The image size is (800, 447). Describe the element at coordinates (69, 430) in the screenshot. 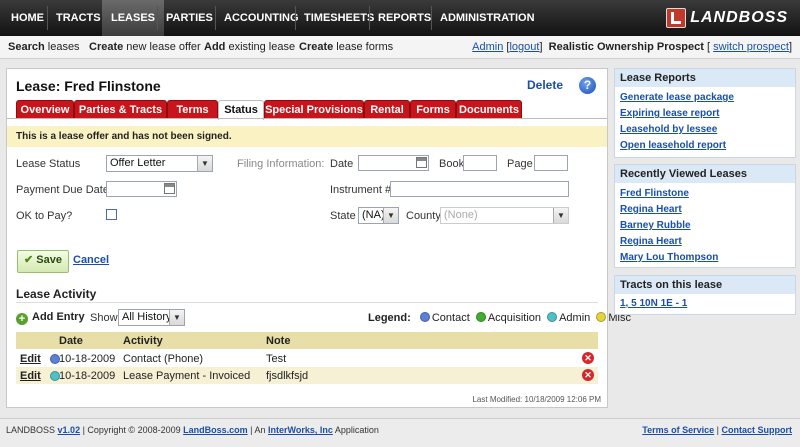

I see `version-link: v1.02` at that location.